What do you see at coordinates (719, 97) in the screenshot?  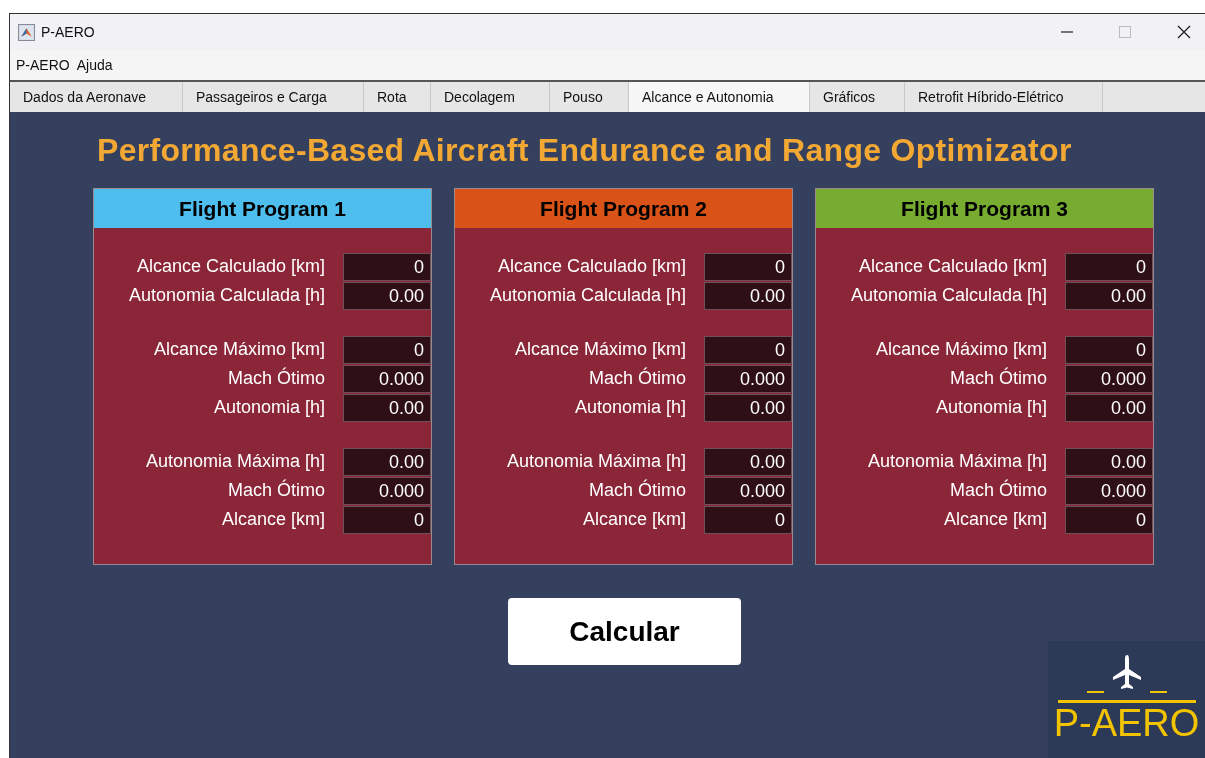 I see `tab: Alcance e Autonomia` at bounding box center [719, 97].